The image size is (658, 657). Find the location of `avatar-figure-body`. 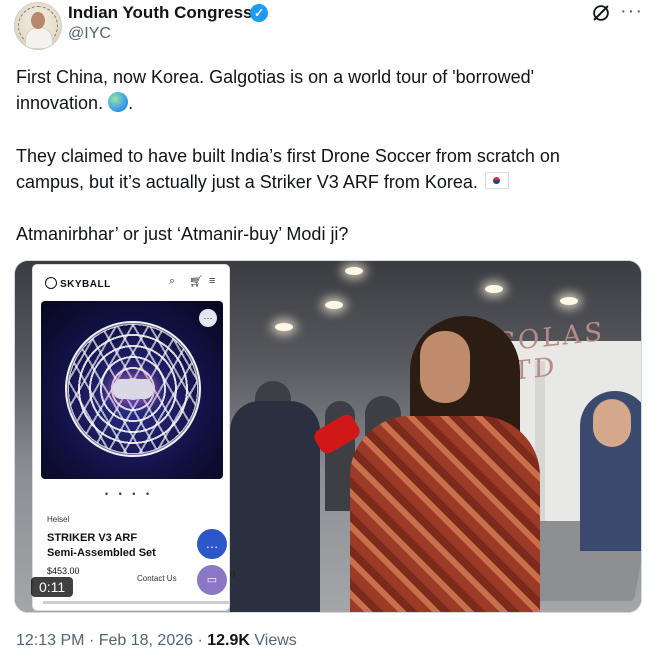

avatar-figure-body is located at coordinates (39, 38).